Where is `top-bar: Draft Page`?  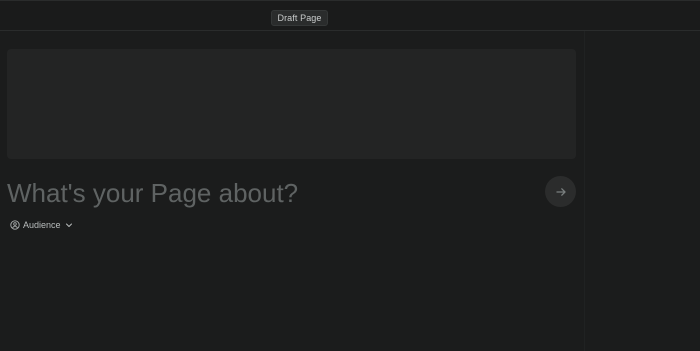
top-bar: Draft Page is located at coordinates (350, 15).